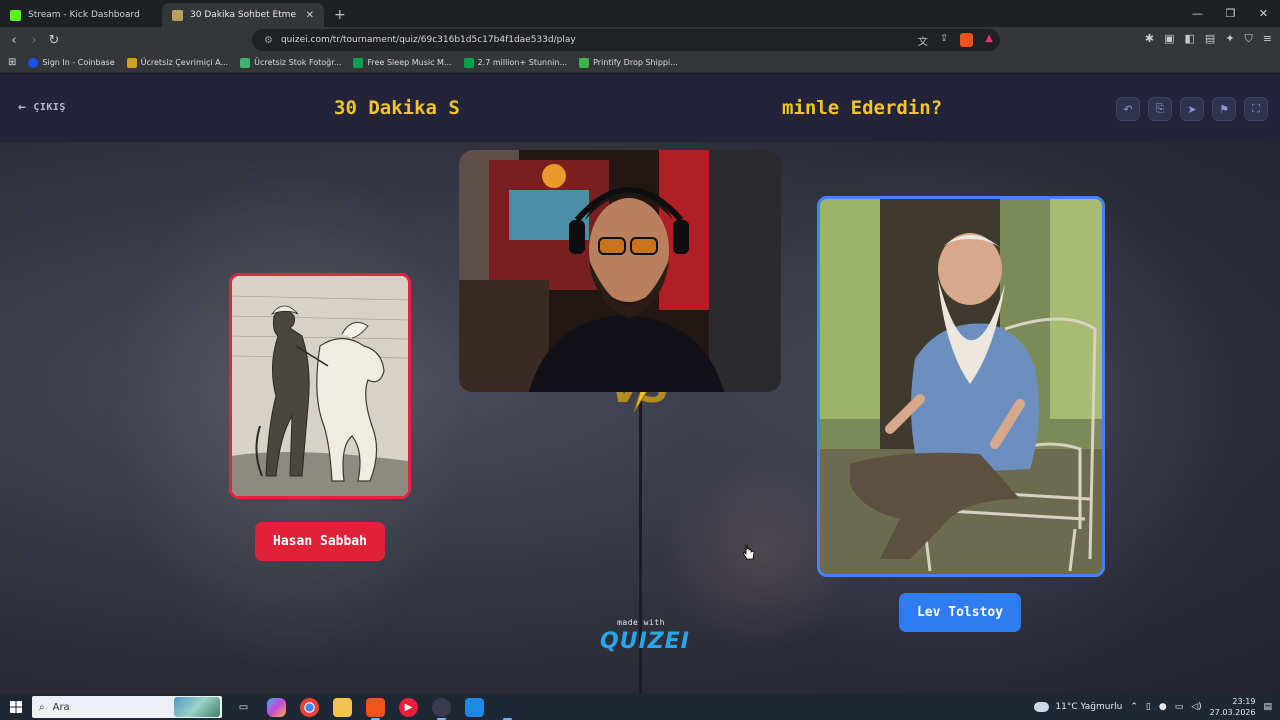  I want to click on fullscreen-button: ⛶, so click(1256, 109).